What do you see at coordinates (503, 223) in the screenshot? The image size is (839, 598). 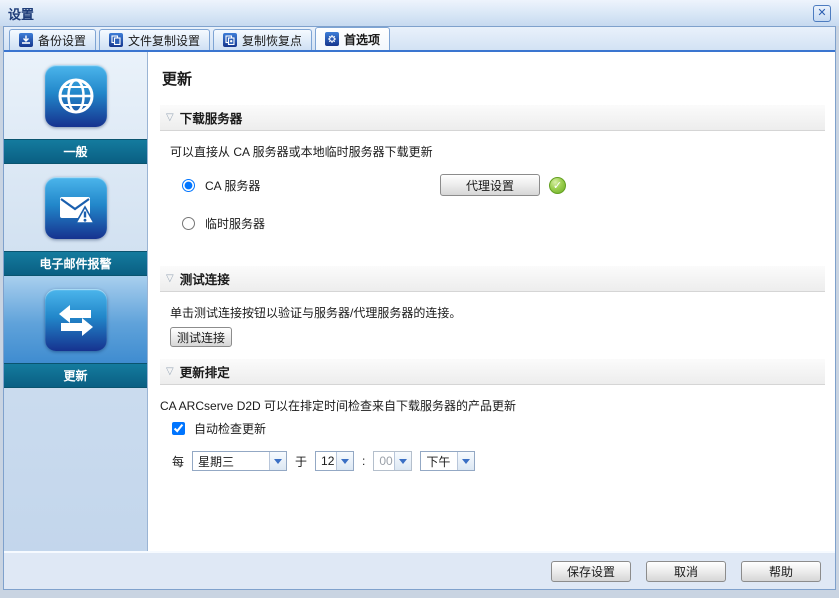 I see `staging-server-radio-row: 临时服务器` at bounding box center [503, 223].